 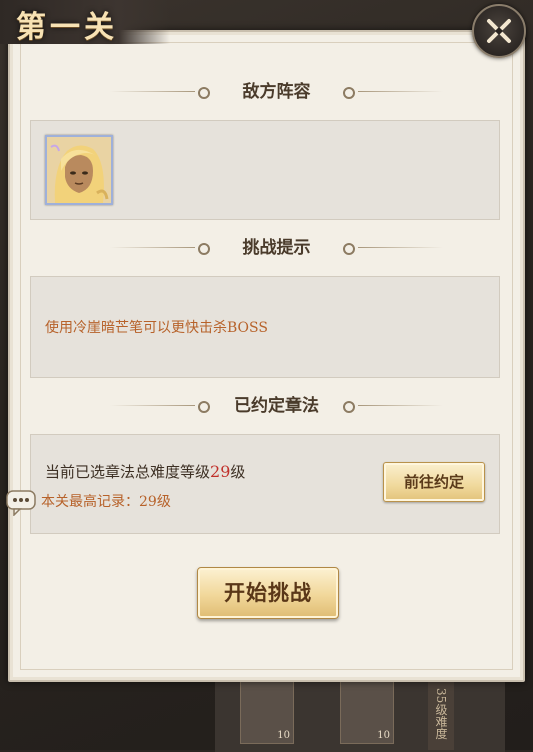 I want to click on chat-bubble-button, so click(x=21, y=503).